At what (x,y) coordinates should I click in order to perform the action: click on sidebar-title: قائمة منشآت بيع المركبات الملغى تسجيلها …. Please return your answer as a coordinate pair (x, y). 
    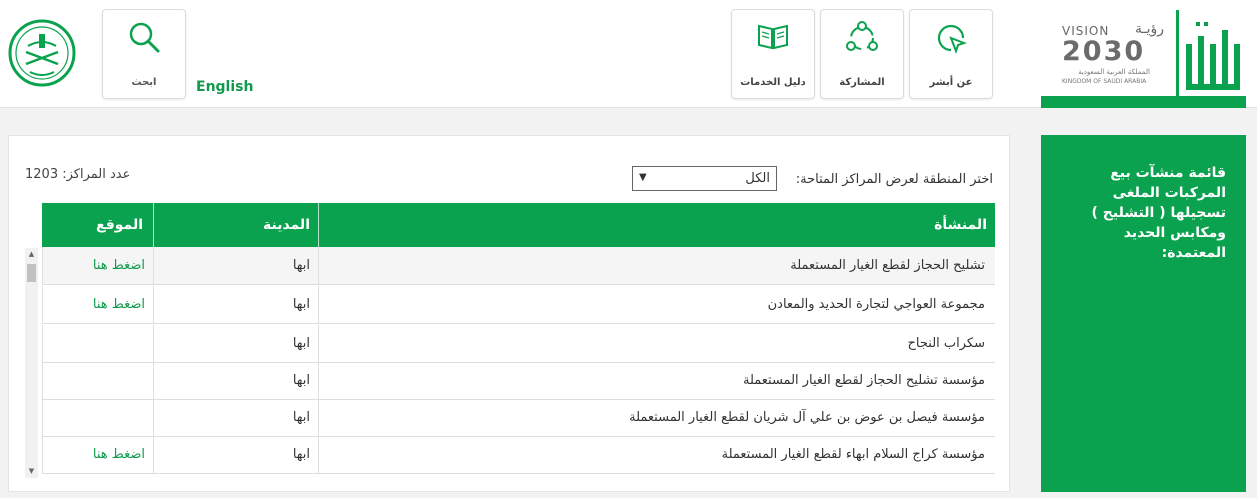
    Looking at the image, I should click on (1158, 213).